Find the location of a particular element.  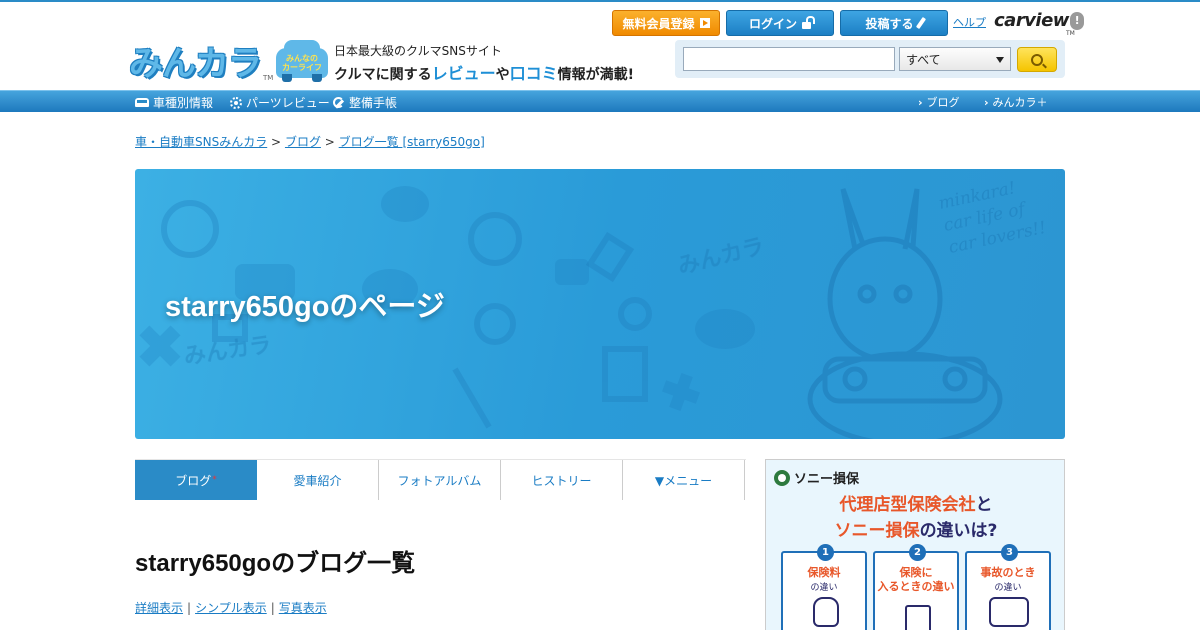

view-simple-link: シンプル表示 is located at coordinates (231, 608).